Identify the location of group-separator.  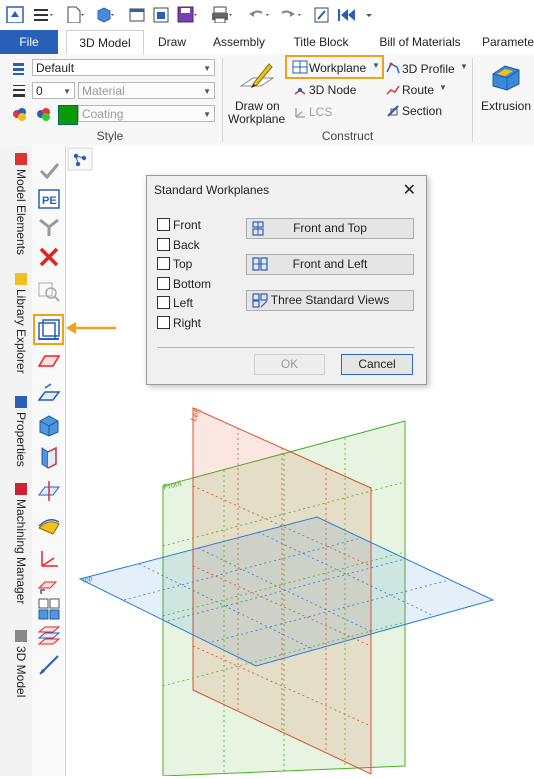
(222, 100).